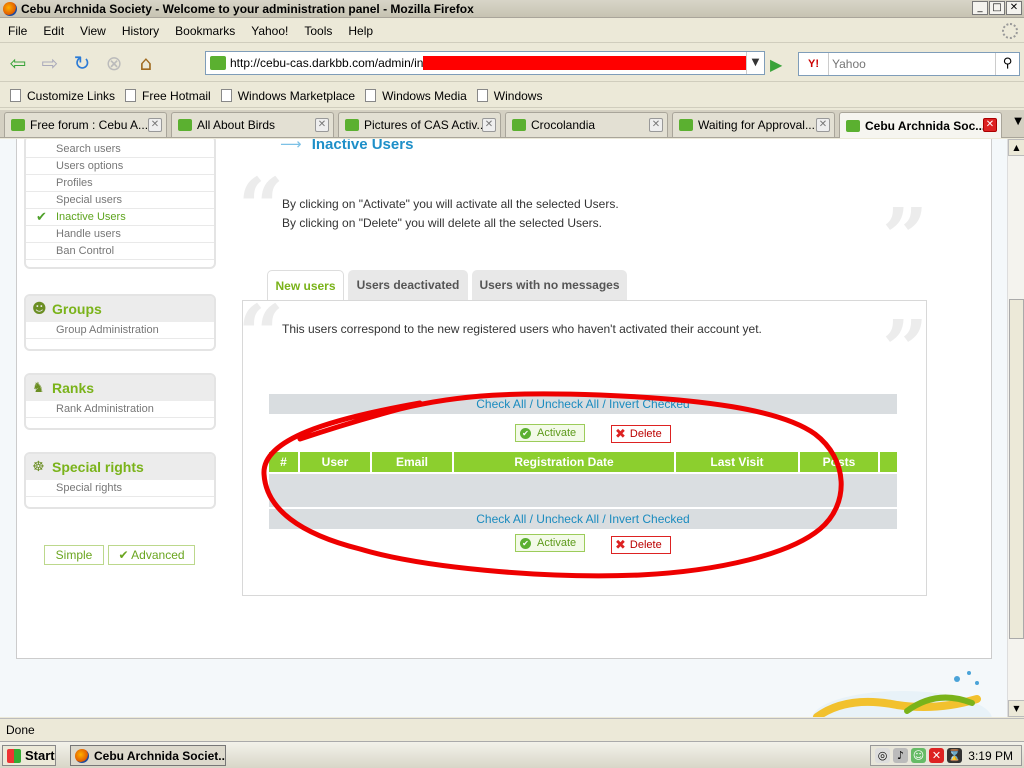  What do you see at coordinates (18, 63) in the screenshot?
I see `back-button: ⇦` at bounding box center [18, 63].